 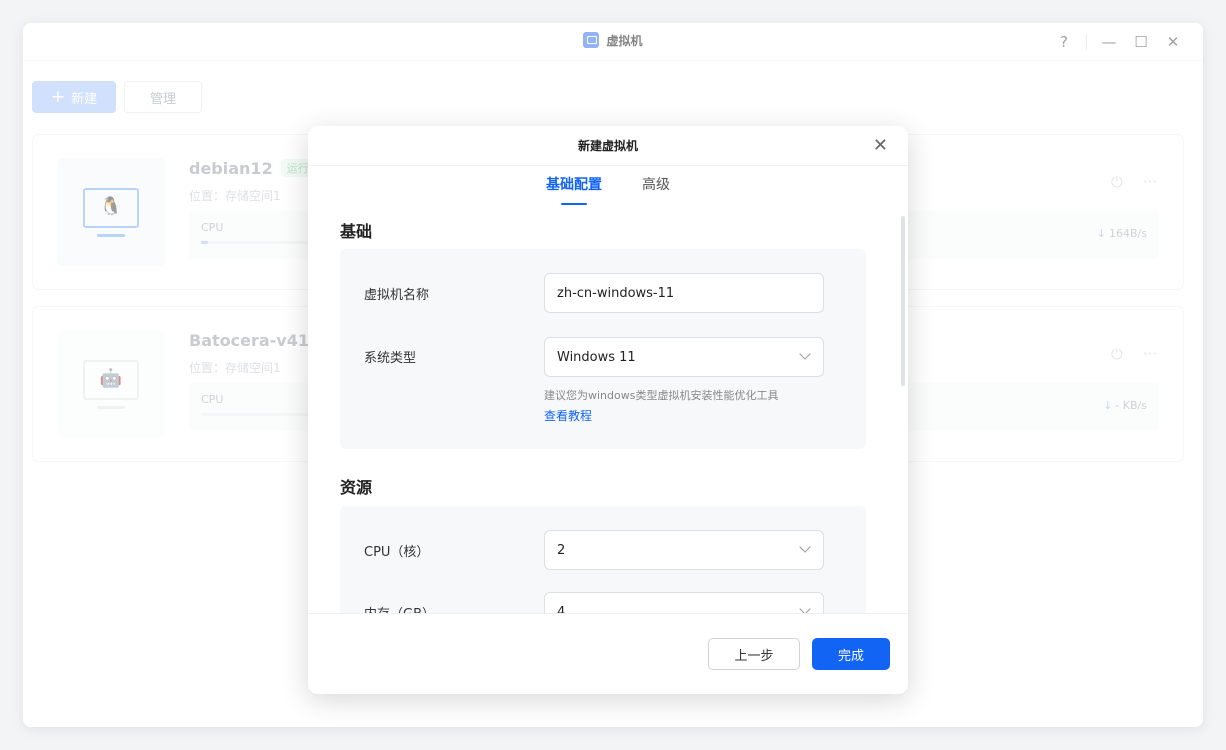 I want to click on os-type-label: 系统类型, so click(x=390, y=358).